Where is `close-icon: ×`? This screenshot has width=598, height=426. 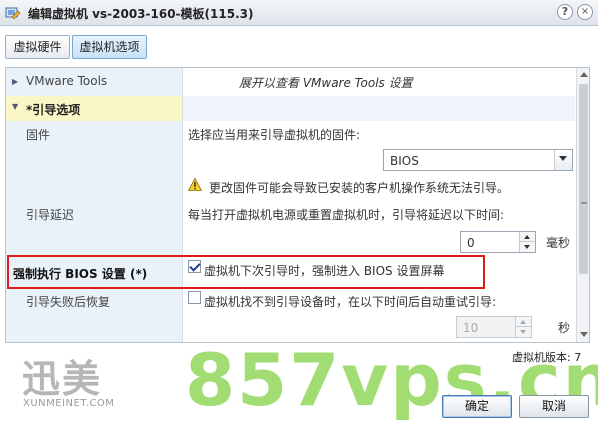
close-icon: × is located at coordinates (585, 12).